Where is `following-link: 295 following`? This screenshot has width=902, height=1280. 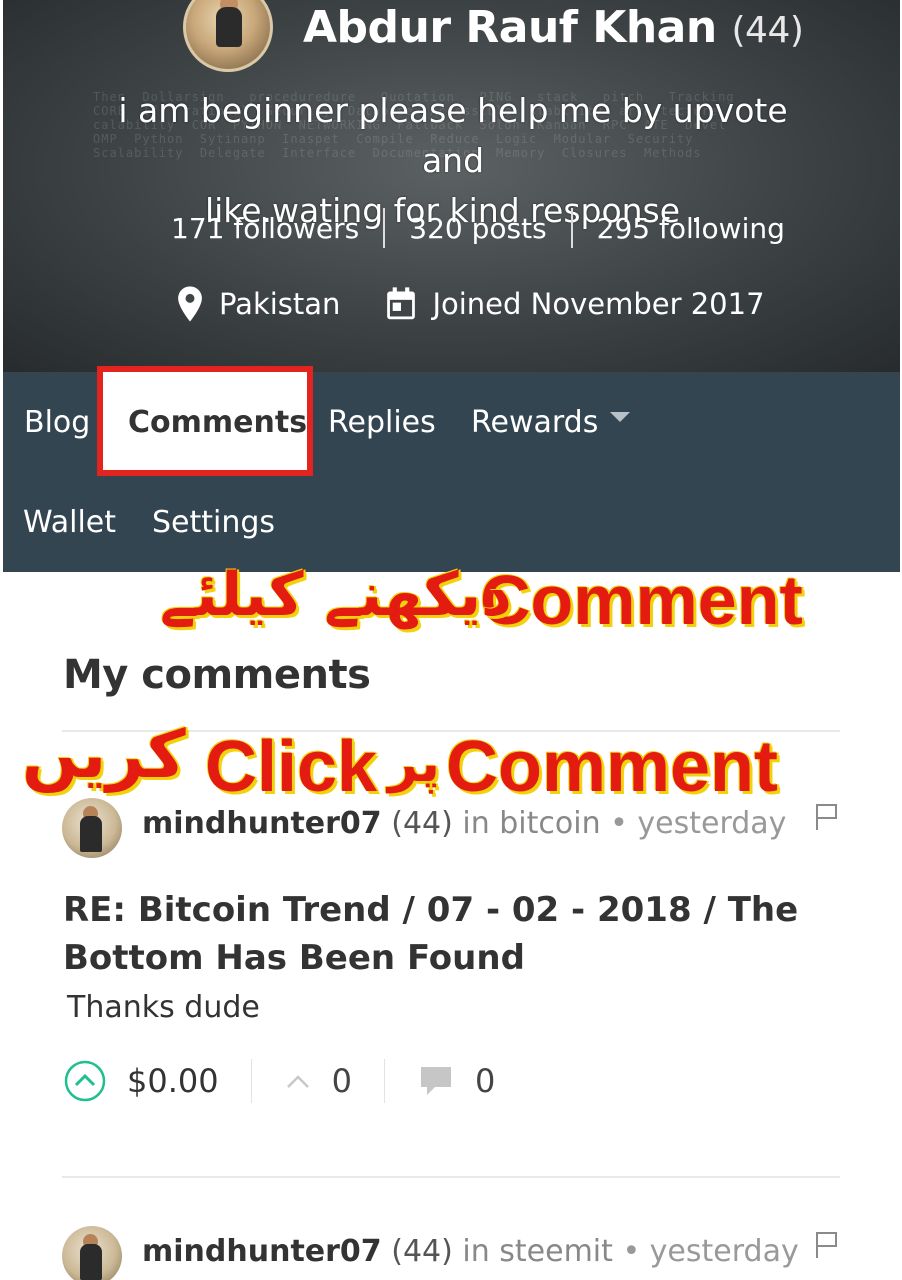 following-link: 295 following is located at coordinates (691, 228).